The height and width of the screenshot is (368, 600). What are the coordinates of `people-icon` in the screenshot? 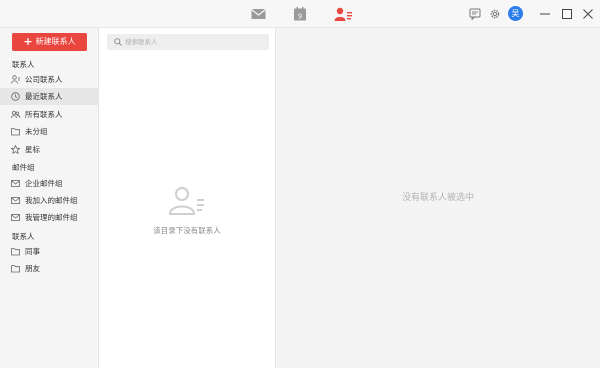 It's located at (15, 114).